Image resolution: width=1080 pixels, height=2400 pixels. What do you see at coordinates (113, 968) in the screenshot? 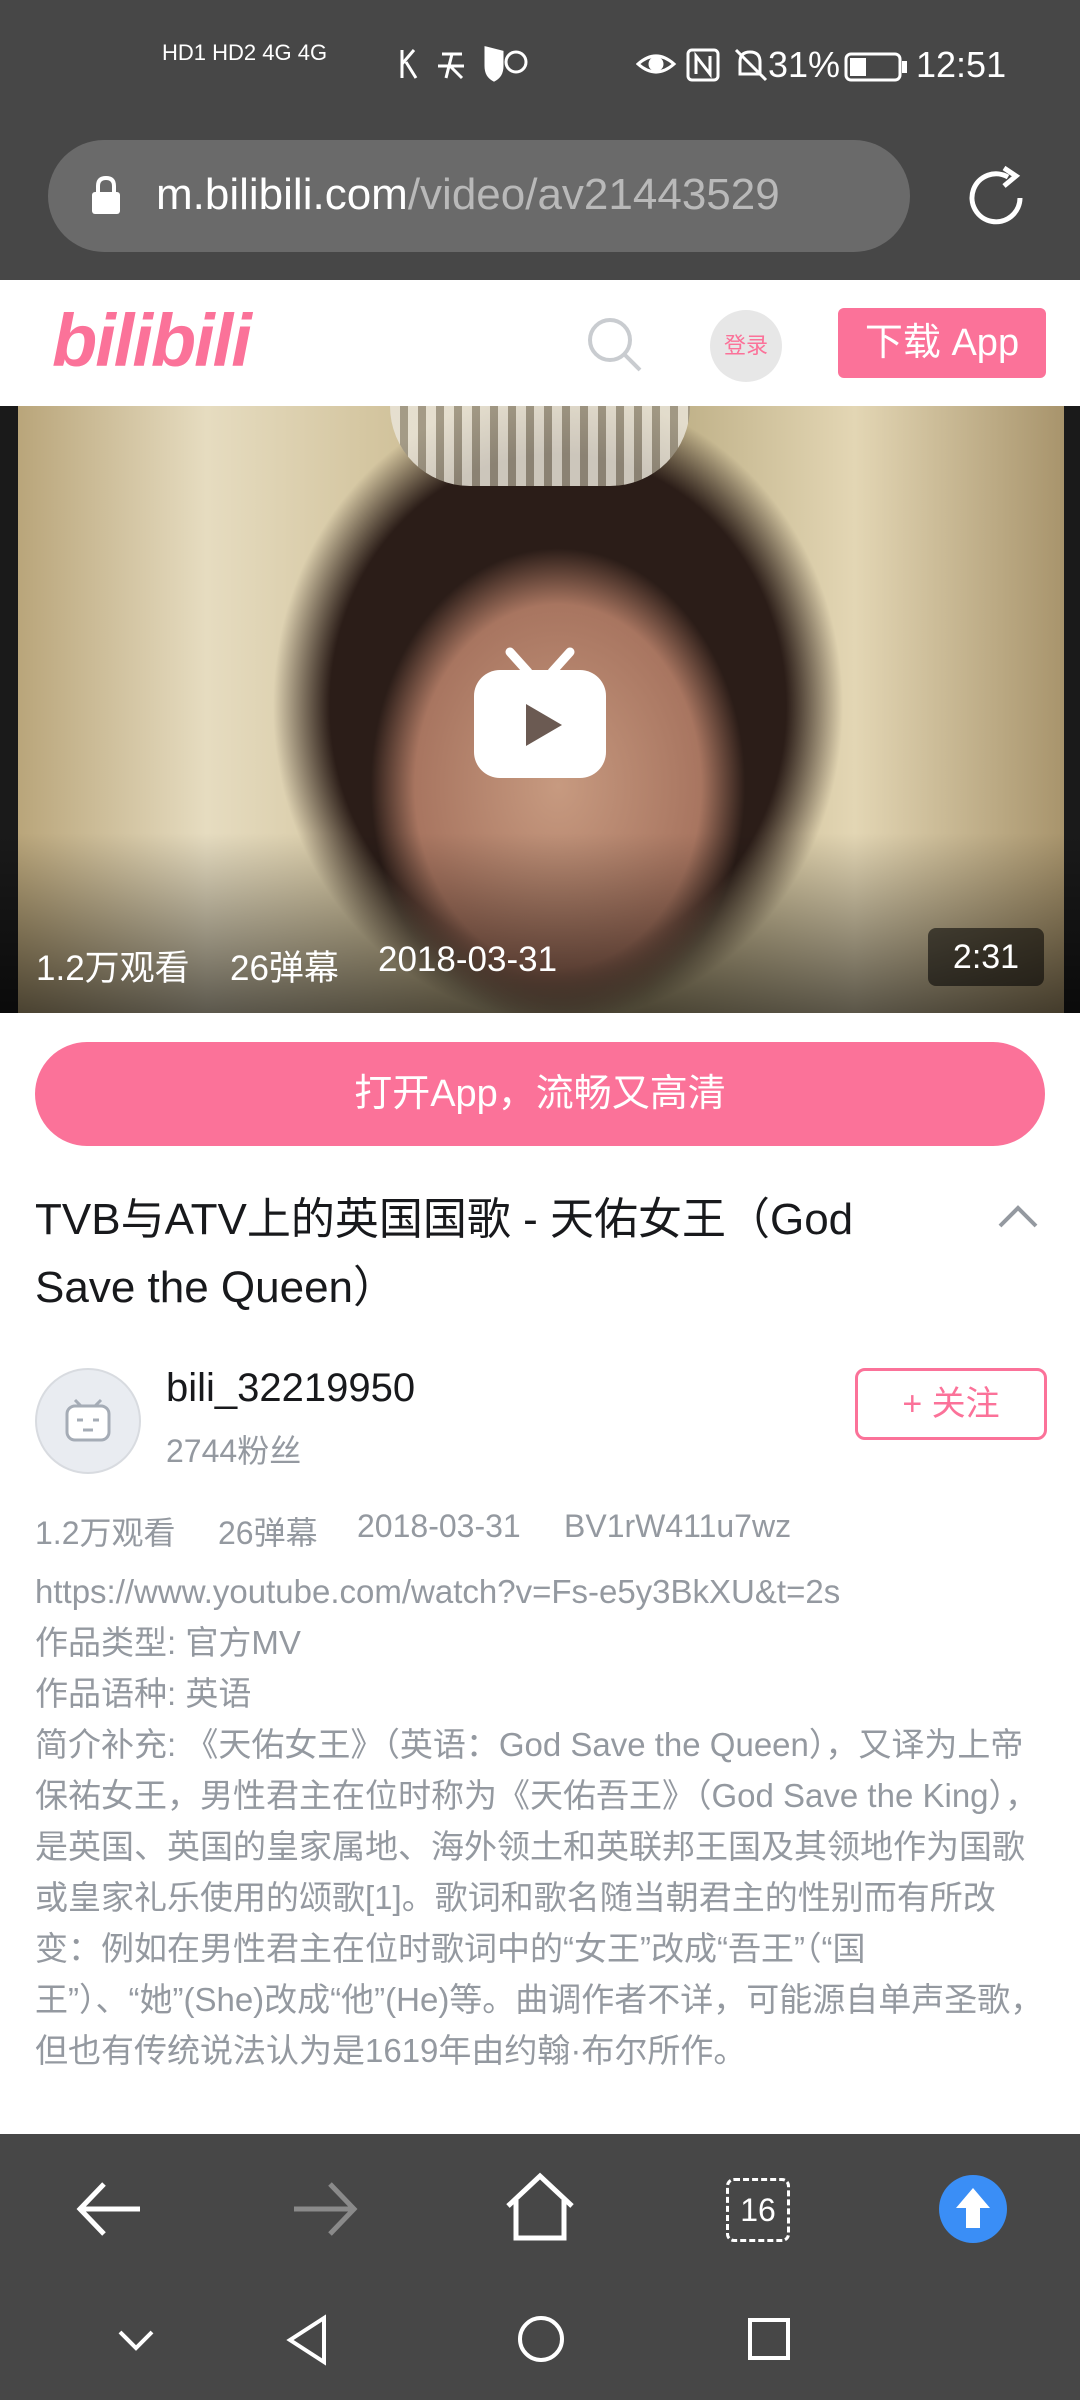
I see `video-views: 1.2万观看` at bounding box center [113, 968].